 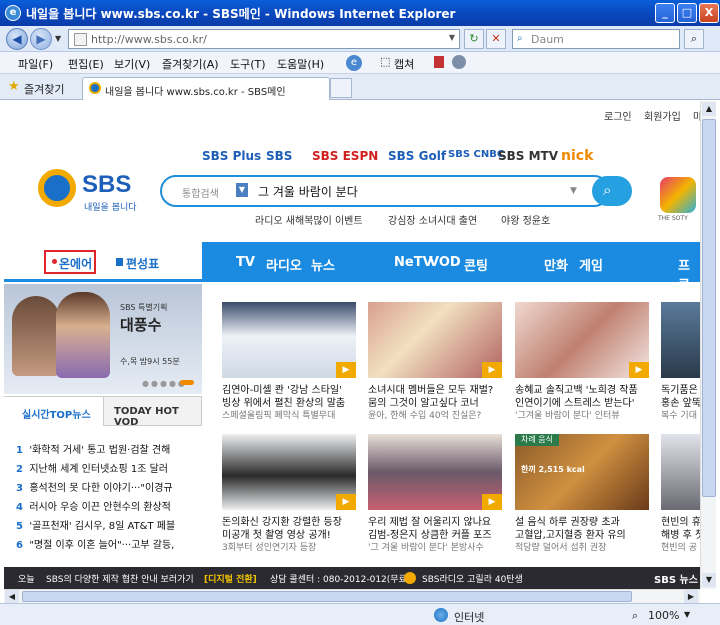 What do you see at coordinates (696, 115) in the screenshot?
I see `more-link: 마` at bounding box center [696, 115].